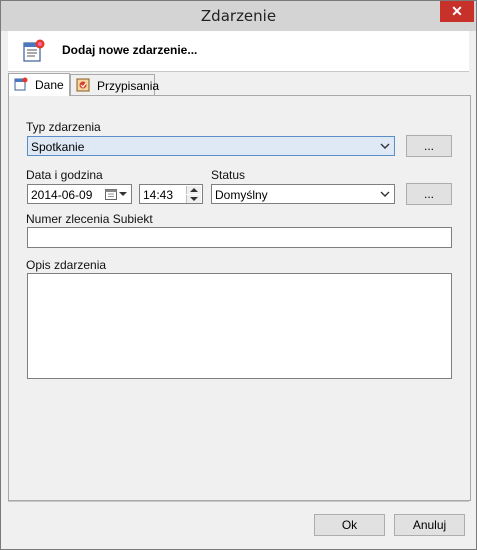 The image size is (477, 550). I want to click on status-value: Domyślny, so click(241, 195).